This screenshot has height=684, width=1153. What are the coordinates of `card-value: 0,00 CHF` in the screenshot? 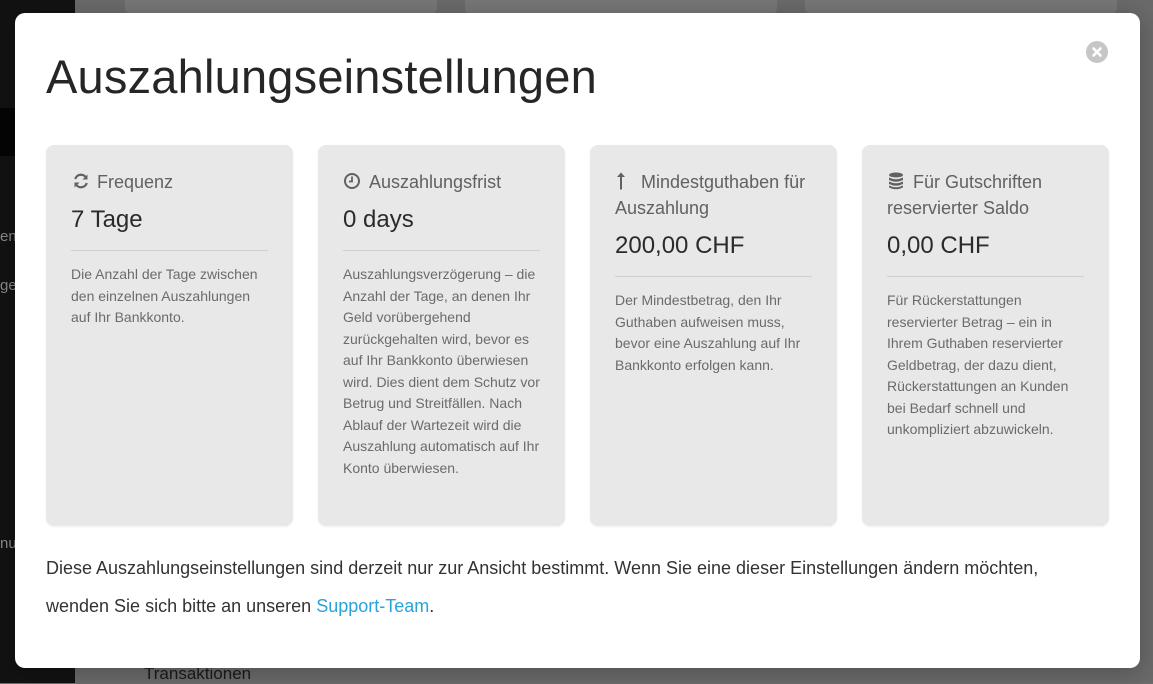 It's located at (938, 245).